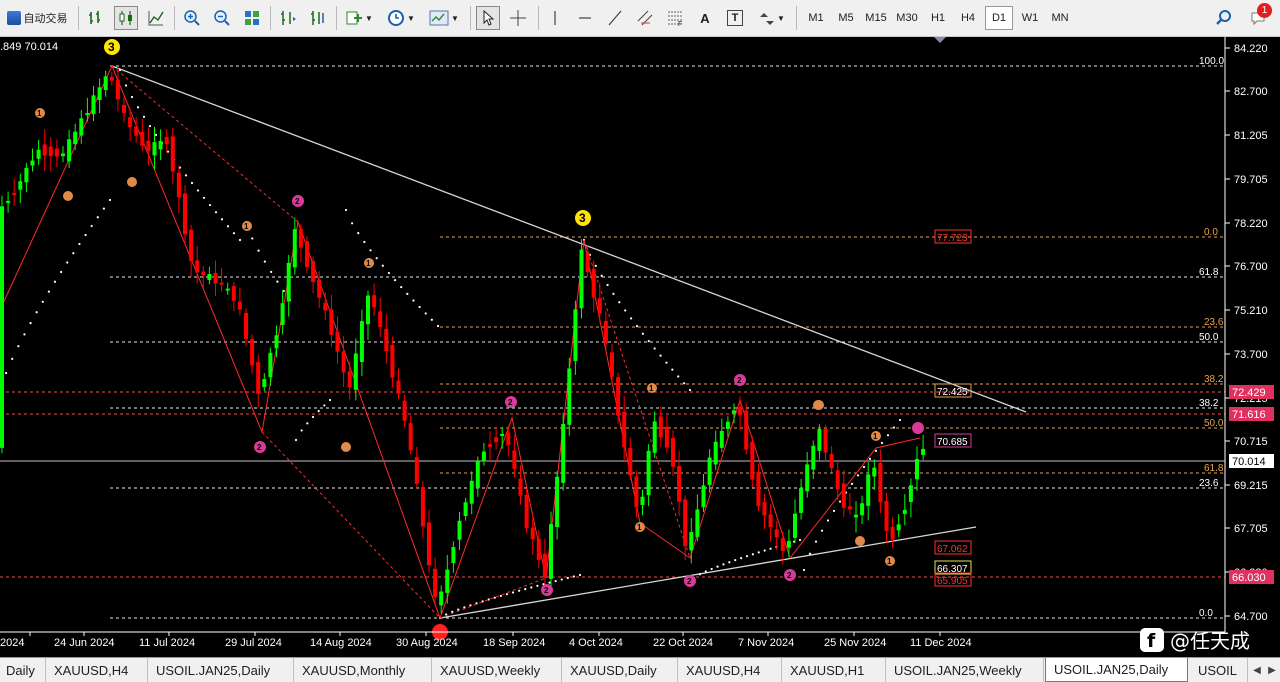 This screenshot has height=682, width=1280. I want to click on tab-chart-6: XAUUSD,H4, so click(730, 670).